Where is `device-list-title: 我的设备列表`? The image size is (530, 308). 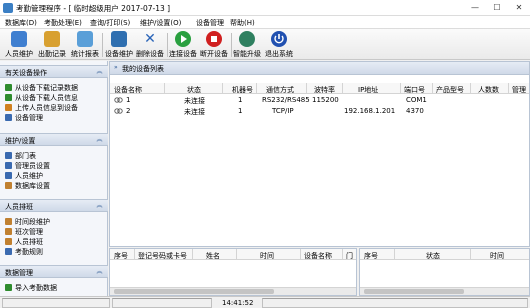
device-list-title: 我的设备列表 is located at coordinates (143, 69).